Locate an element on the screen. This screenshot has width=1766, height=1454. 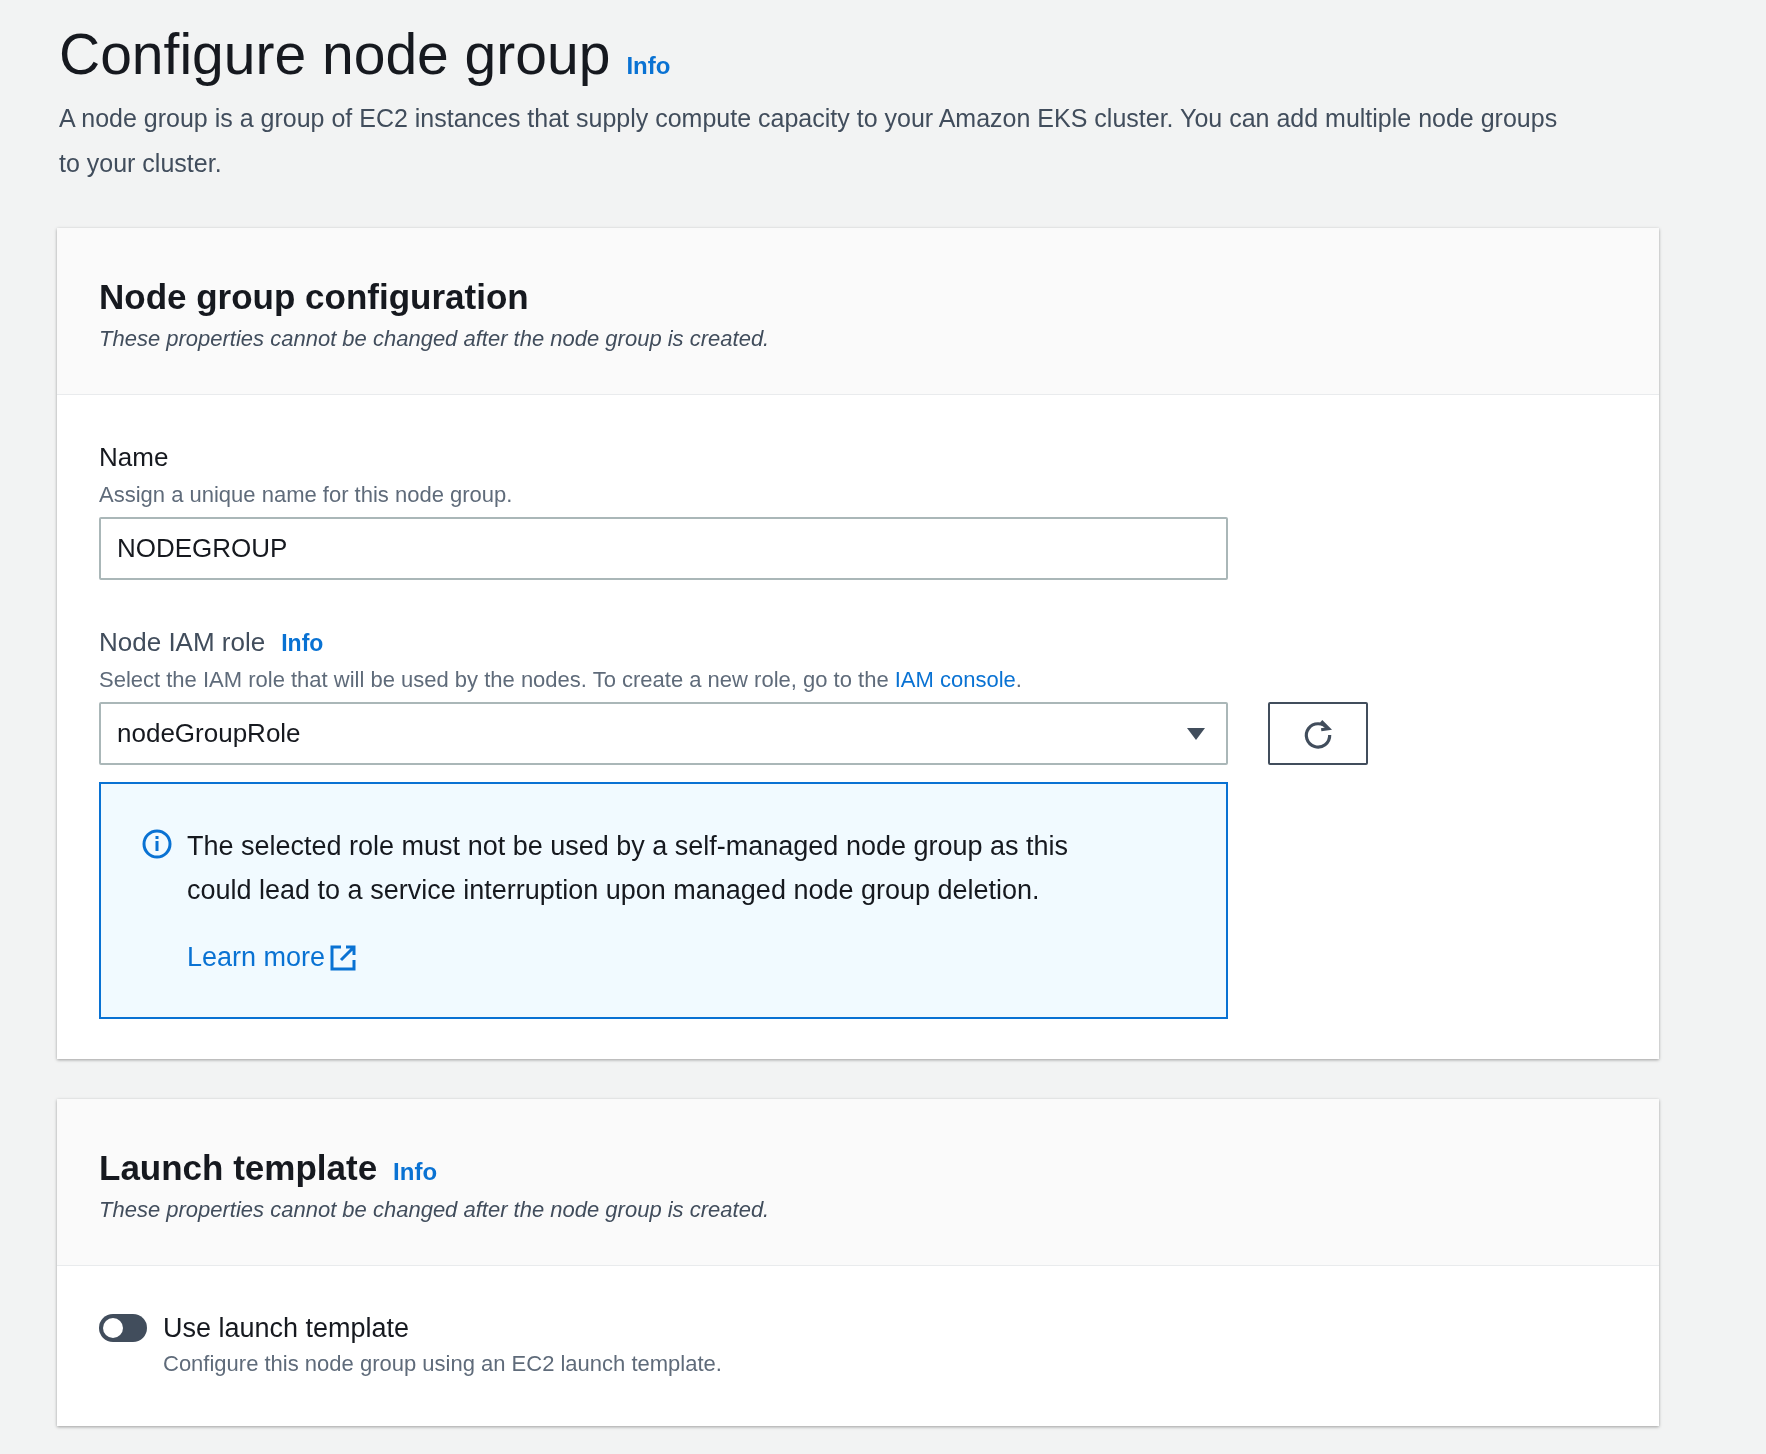
role-select: nodeGroupRole is located at coordinates (663, 733).